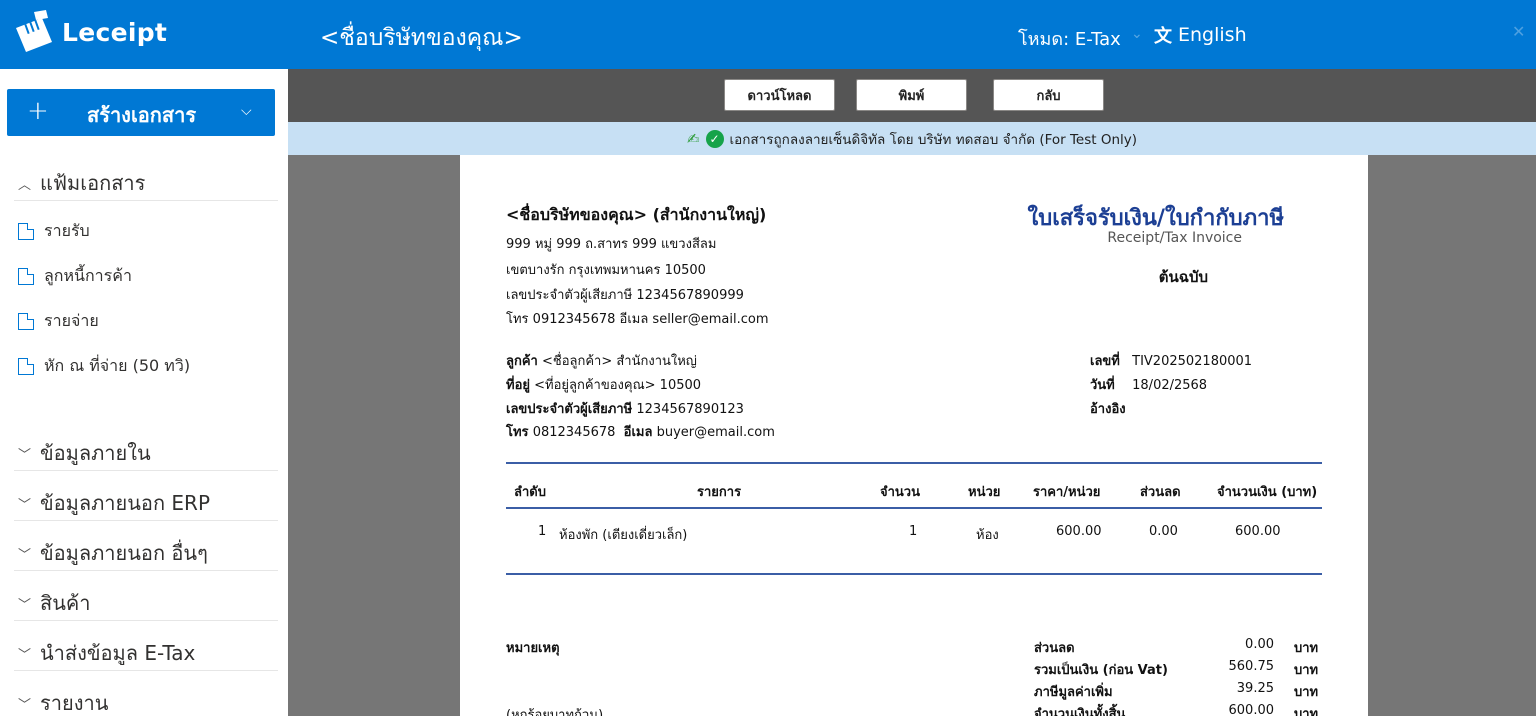  Describe the element at coordinates (125, 503) in the screenshot. I see `nav-group-label: ข้อมูลภายนอก ERP` at that location.